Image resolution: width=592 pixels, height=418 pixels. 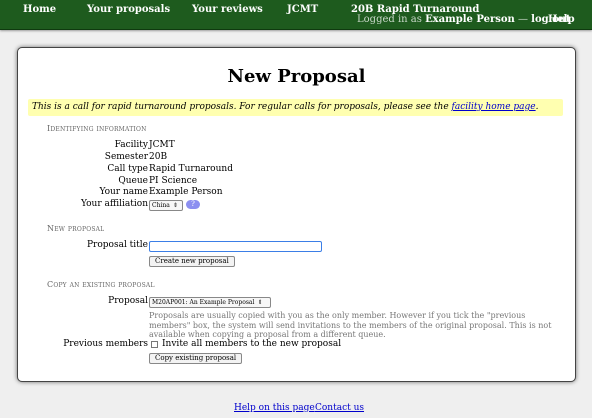 I want to click on facility-home-page-link: facility home page, so click(x=494, y=107).